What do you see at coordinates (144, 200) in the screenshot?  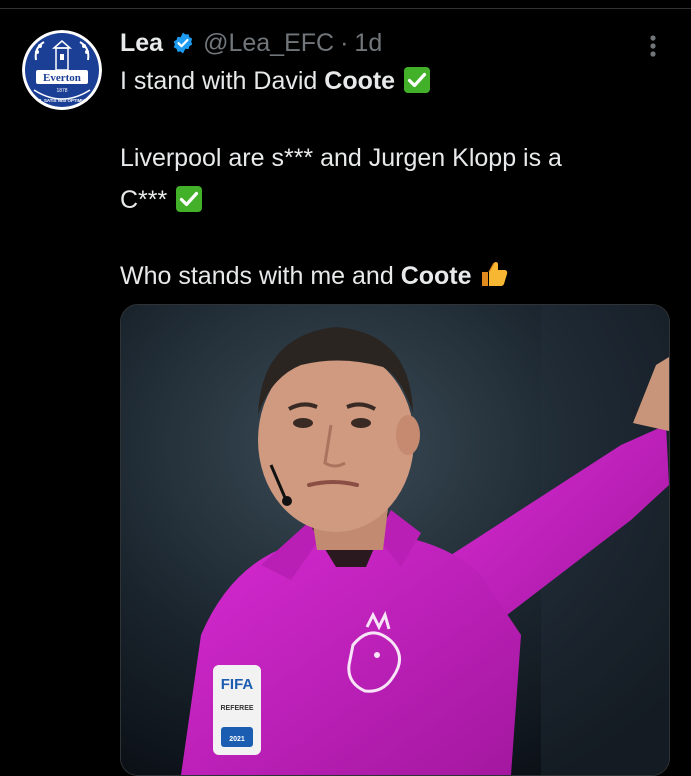 I see `line3-text: C***` at bounding box center [144, 200].